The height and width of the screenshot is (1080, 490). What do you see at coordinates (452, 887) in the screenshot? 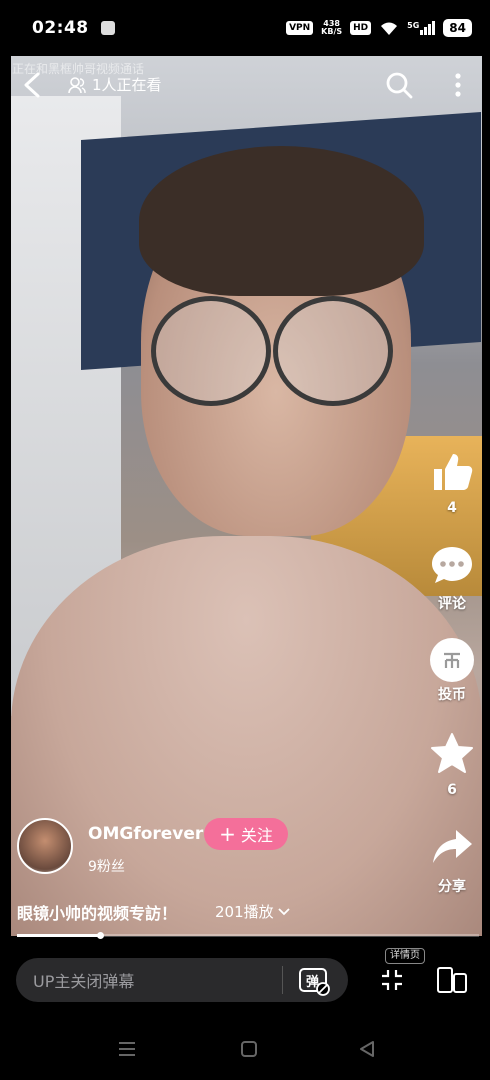
I see `share-label: 分享` at bounding box center [452, 887].